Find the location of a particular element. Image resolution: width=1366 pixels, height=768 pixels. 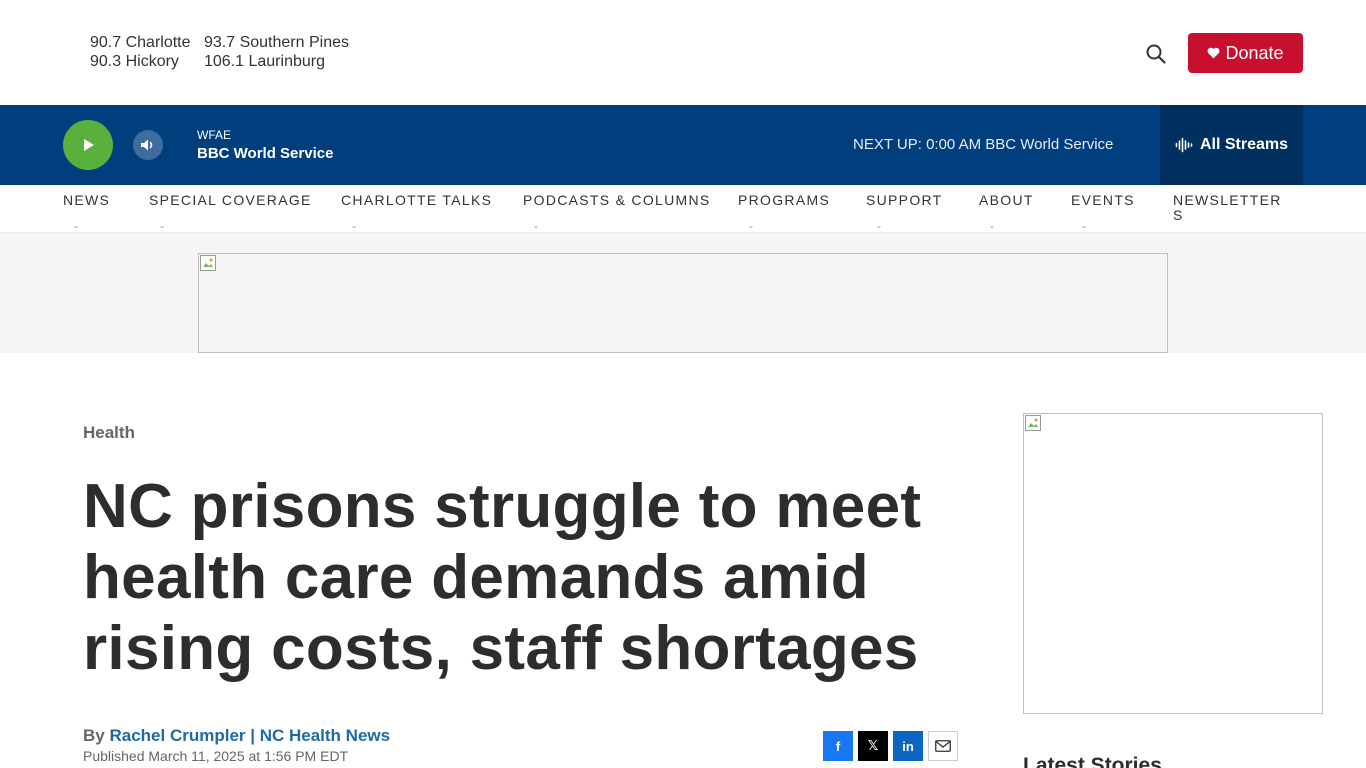

search-icon is located at coordinates (1156, 54).